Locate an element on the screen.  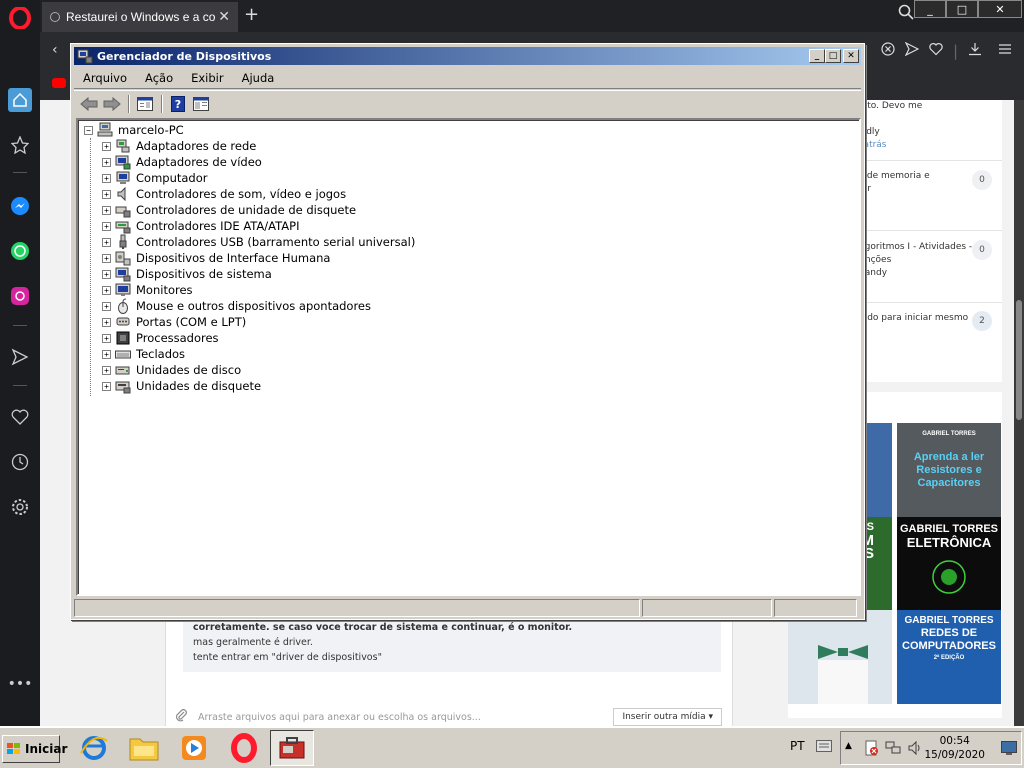
settings-icon is located at coordinates (20, 507).